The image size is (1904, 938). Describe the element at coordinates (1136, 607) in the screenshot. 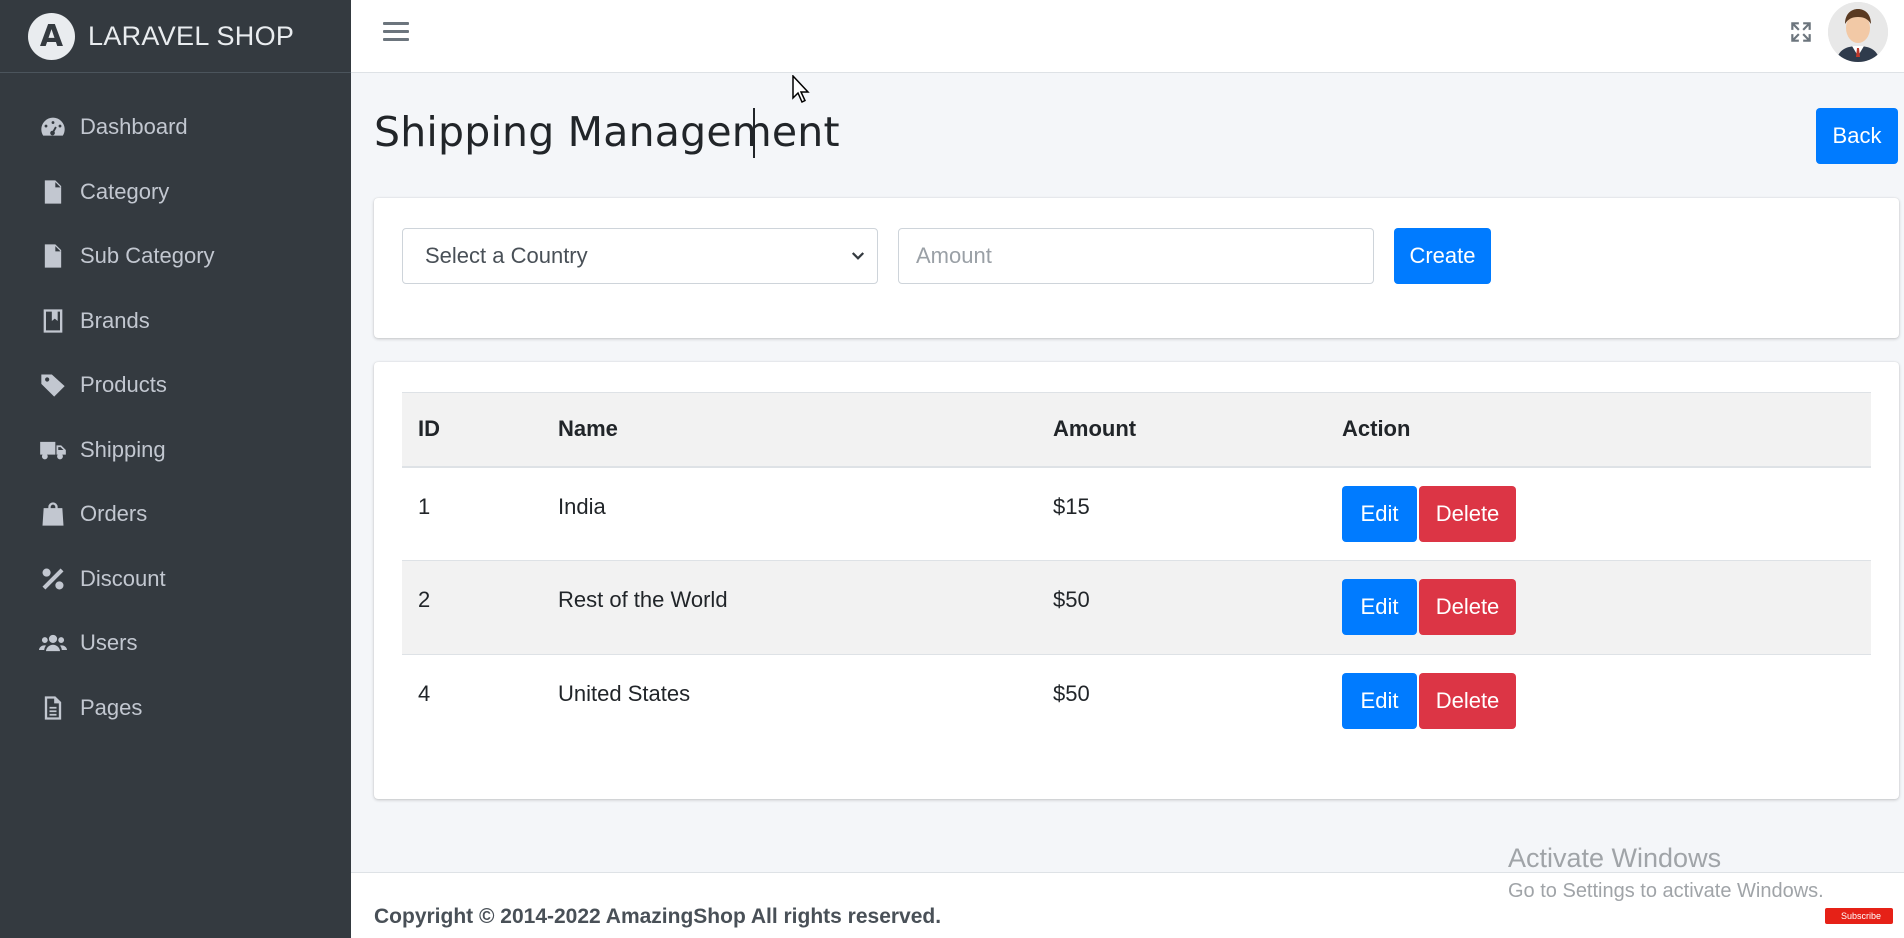

I see `table-row: 2 Rest of the World $50 Edit Delete` at that location.